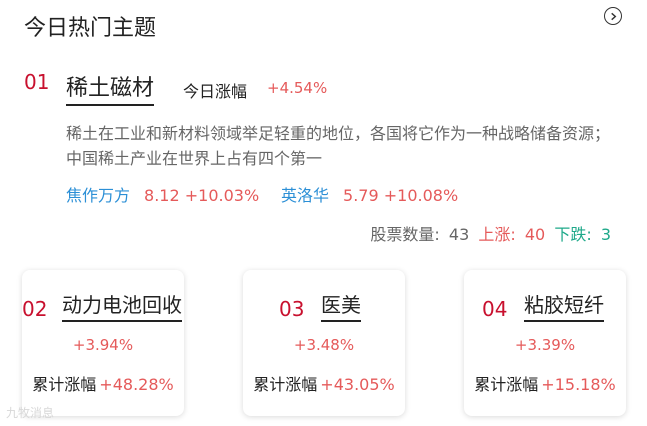 The width and height of the screenshot is (647, 426). Describe the element at coordinates (37, 82) in the screenshot. I see `topic-rank: 01` at that location.